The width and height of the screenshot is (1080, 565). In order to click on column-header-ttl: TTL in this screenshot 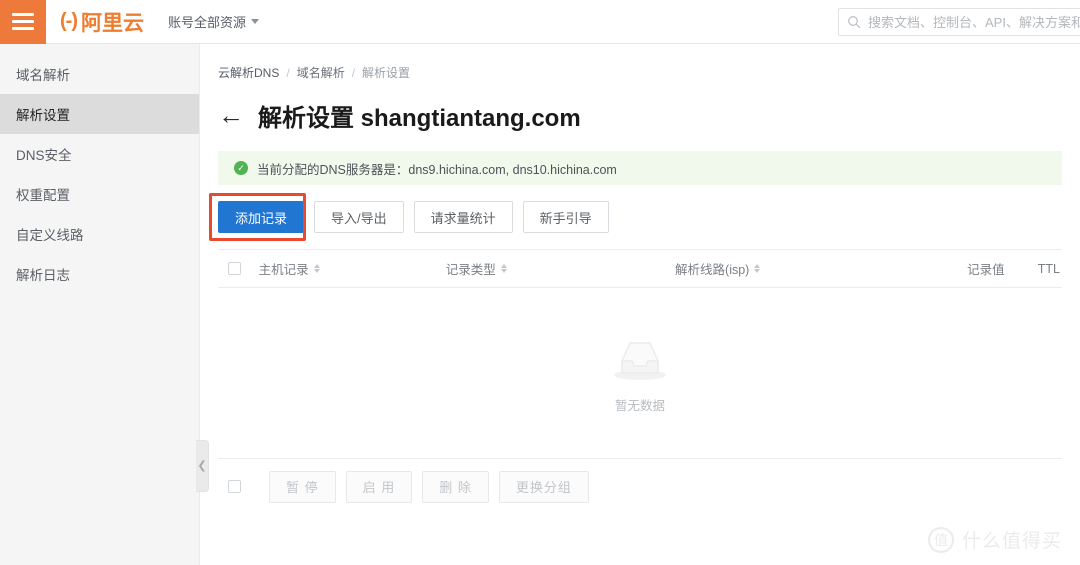, I will do `click(1033, 269)`.